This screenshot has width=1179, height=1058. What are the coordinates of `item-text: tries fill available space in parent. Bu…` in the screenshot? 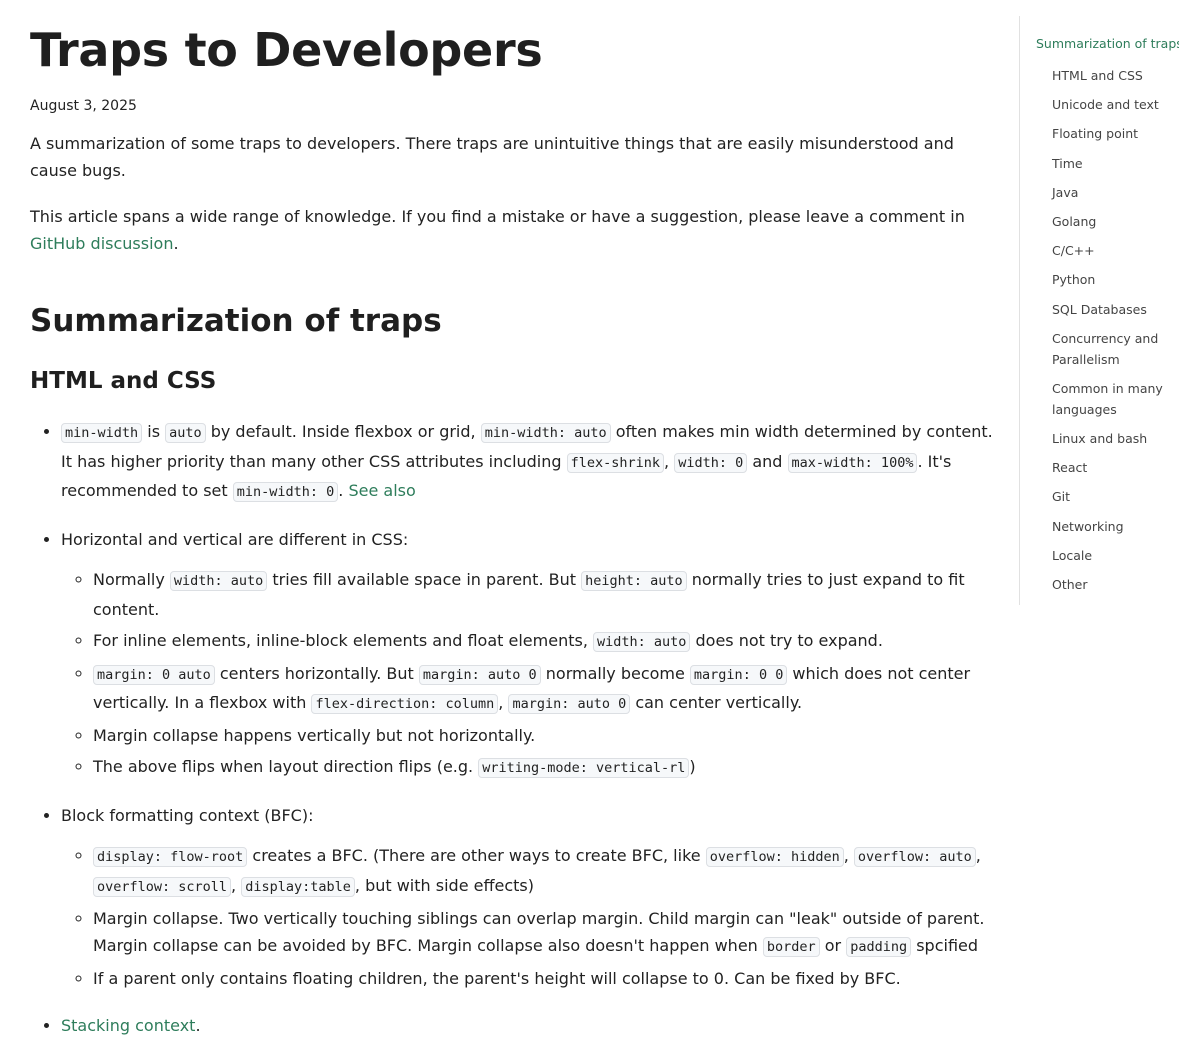 It's located at (424, 579).